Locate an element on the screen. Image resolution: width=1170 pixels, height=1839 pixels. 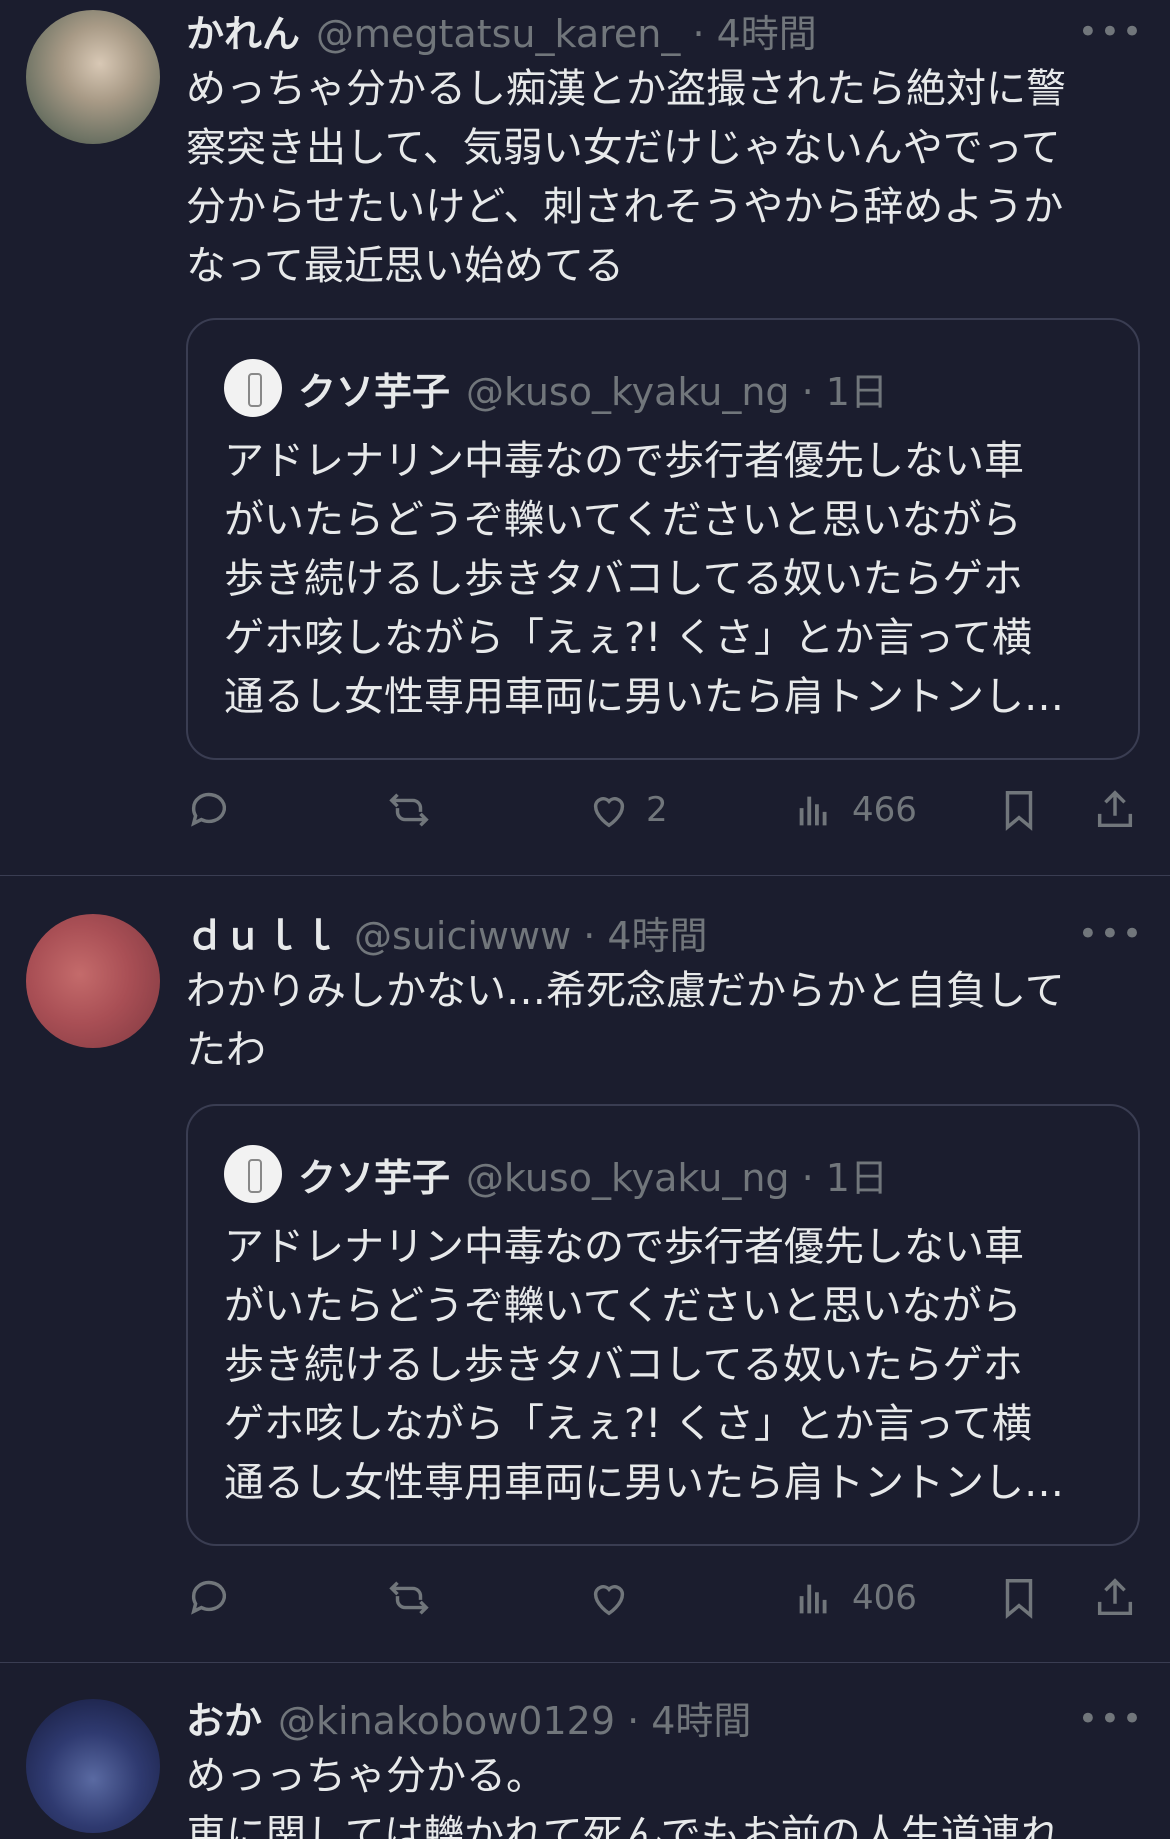
handle-and-time: @kinakobow0129 · 4時間 is located at coordinates (514, 1717).